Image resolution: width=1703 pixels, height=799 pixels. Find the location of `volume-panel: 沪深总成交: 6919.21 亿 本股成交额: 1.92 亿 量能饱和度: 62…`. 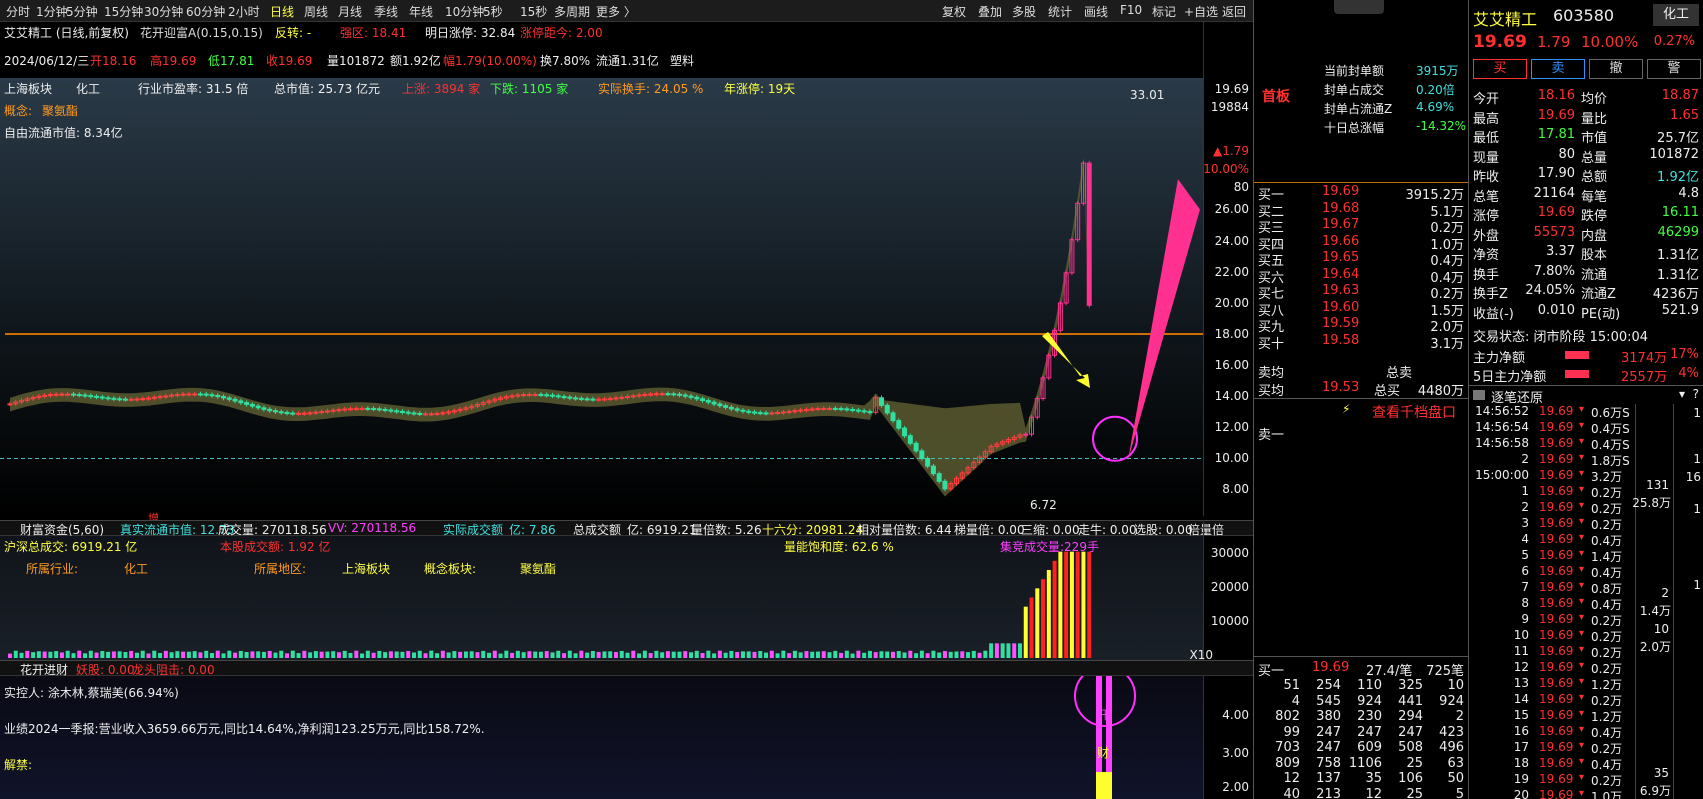

volume-panel: 沪深总成交: 6919.21 亿 本股成交额: 1.92 亿 量能饱和度: 62… is located at coordinates (601, 598).